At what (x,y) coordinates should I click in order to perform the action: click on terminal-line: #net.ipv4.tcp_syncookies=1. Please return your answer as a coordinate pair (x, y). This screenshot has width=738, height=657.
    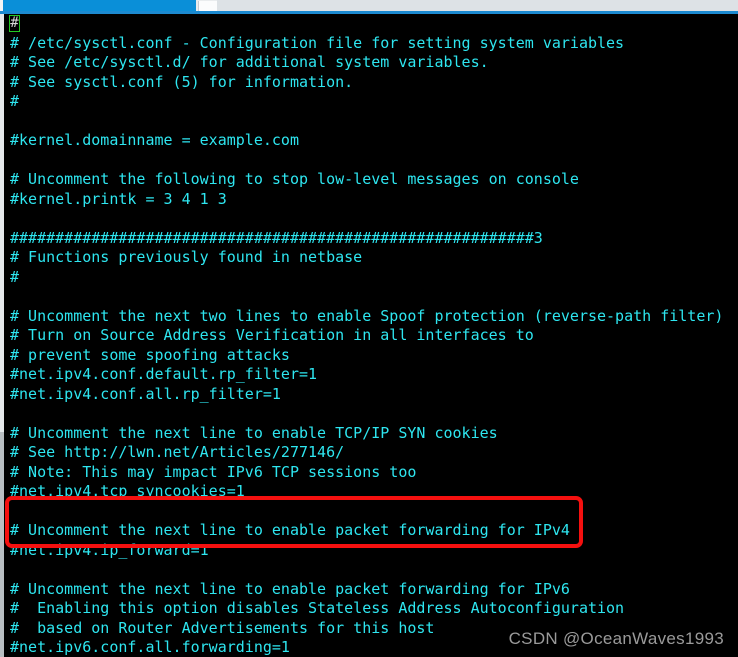
    Looking at the image, I should click on (127, 491).